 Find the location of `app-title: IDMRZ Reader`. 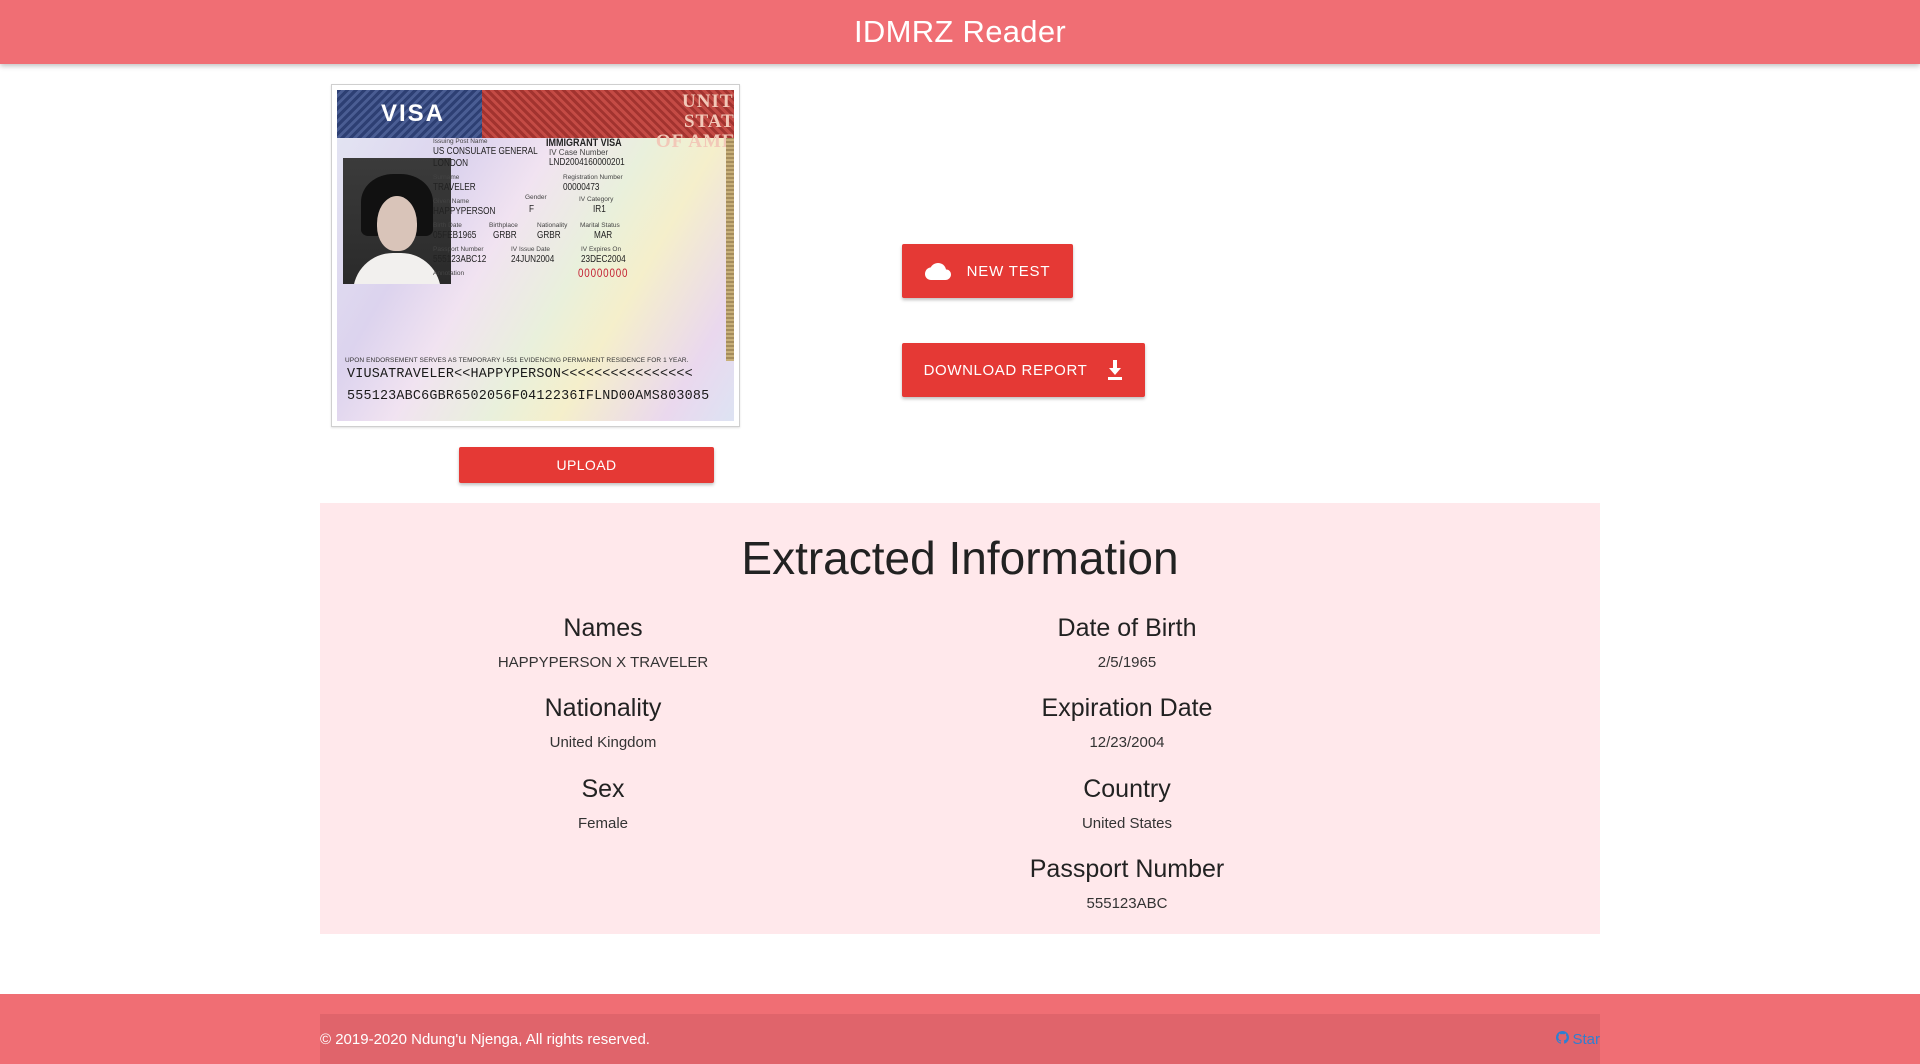

app-title: IDMRZ Reader is located at coordinates (960, 31).